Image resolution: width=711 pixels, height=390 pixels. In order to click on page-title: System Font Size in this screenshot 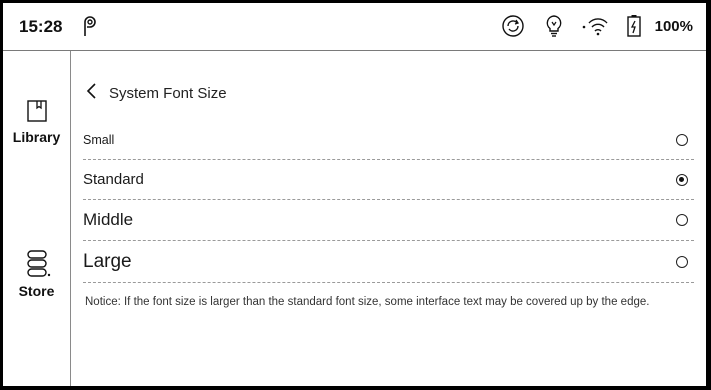, I will do `click(168, 93)`.